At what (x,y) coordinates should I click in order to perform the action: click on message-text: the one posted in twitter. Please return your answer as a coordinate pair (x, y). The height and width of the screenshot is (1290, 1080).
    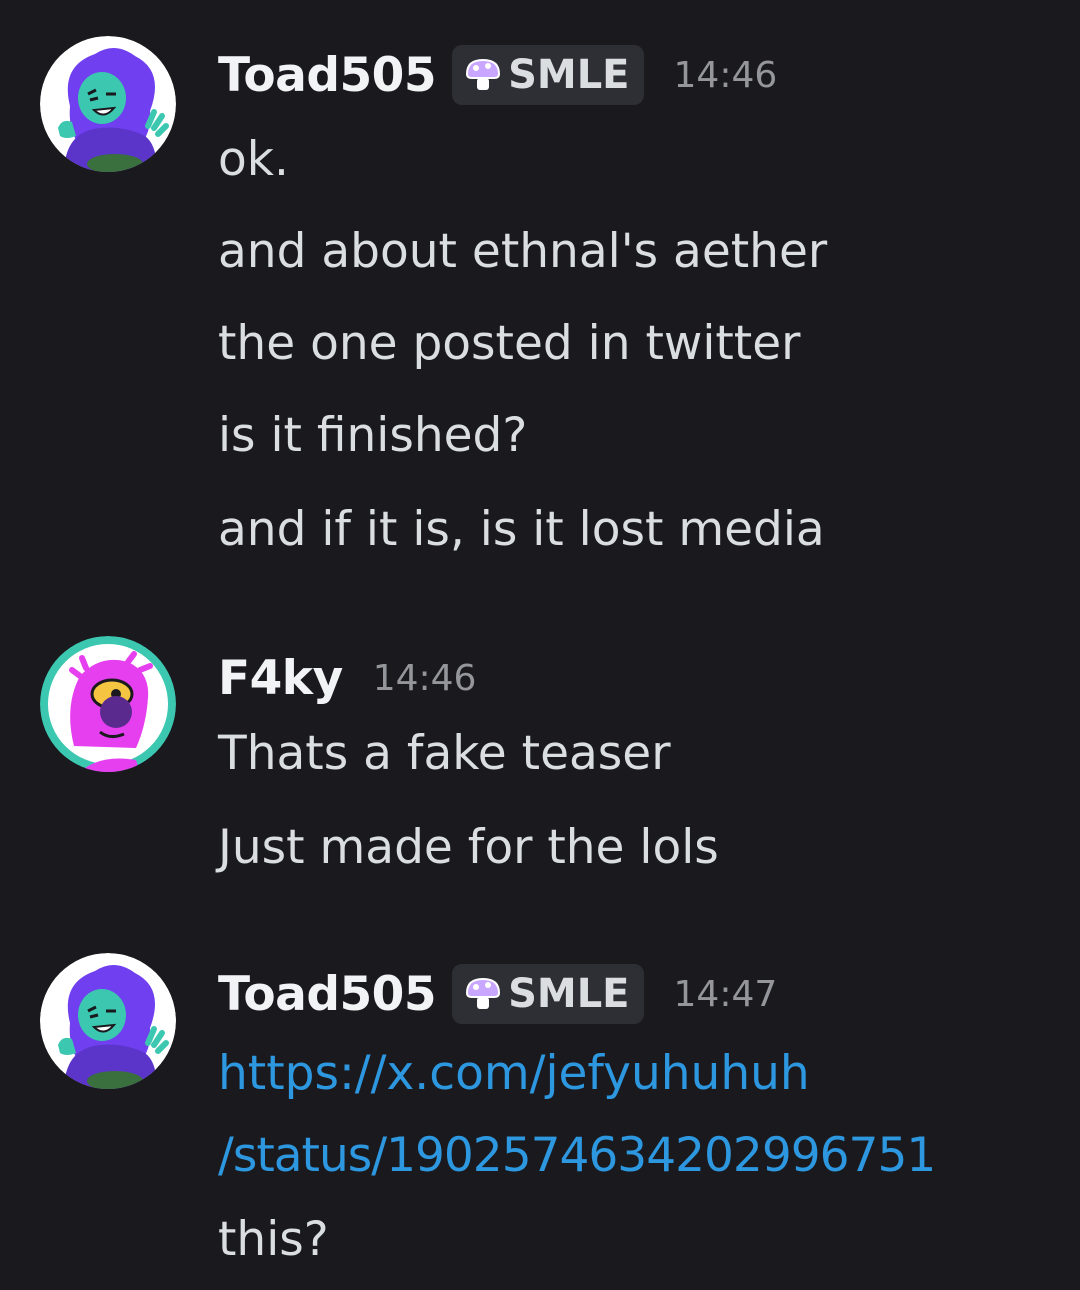
    Looking at the image, I should click on (509, 343).